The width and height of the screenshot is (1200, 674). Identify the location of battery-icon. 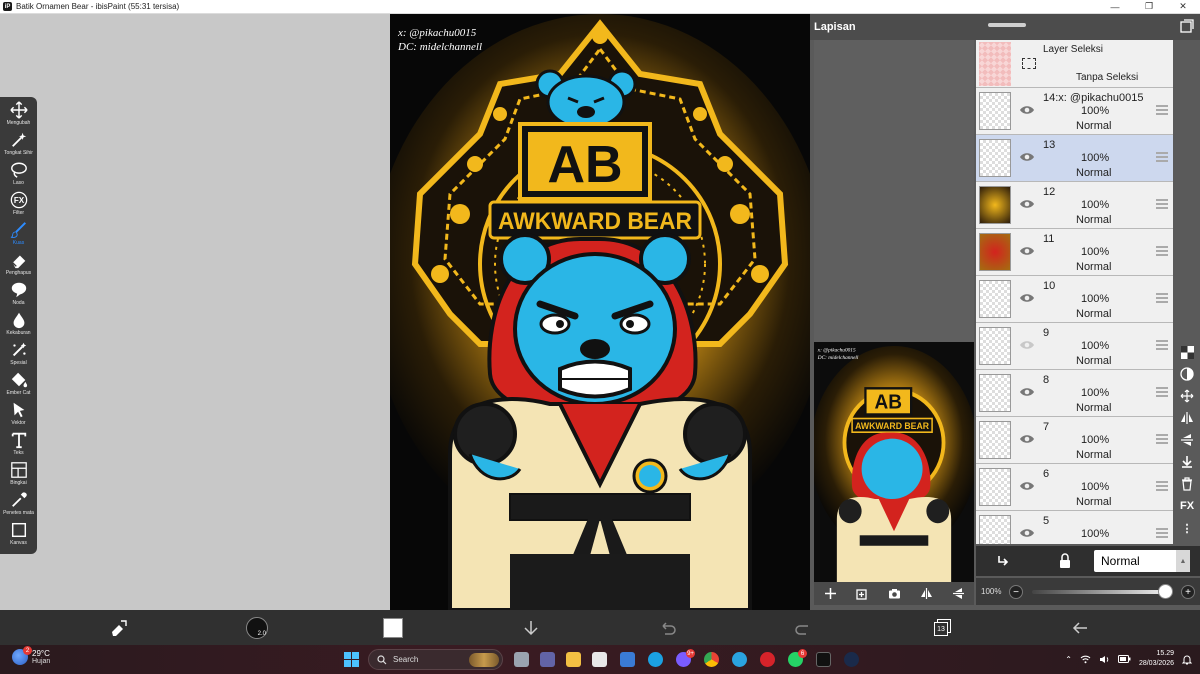
(1124, 659).